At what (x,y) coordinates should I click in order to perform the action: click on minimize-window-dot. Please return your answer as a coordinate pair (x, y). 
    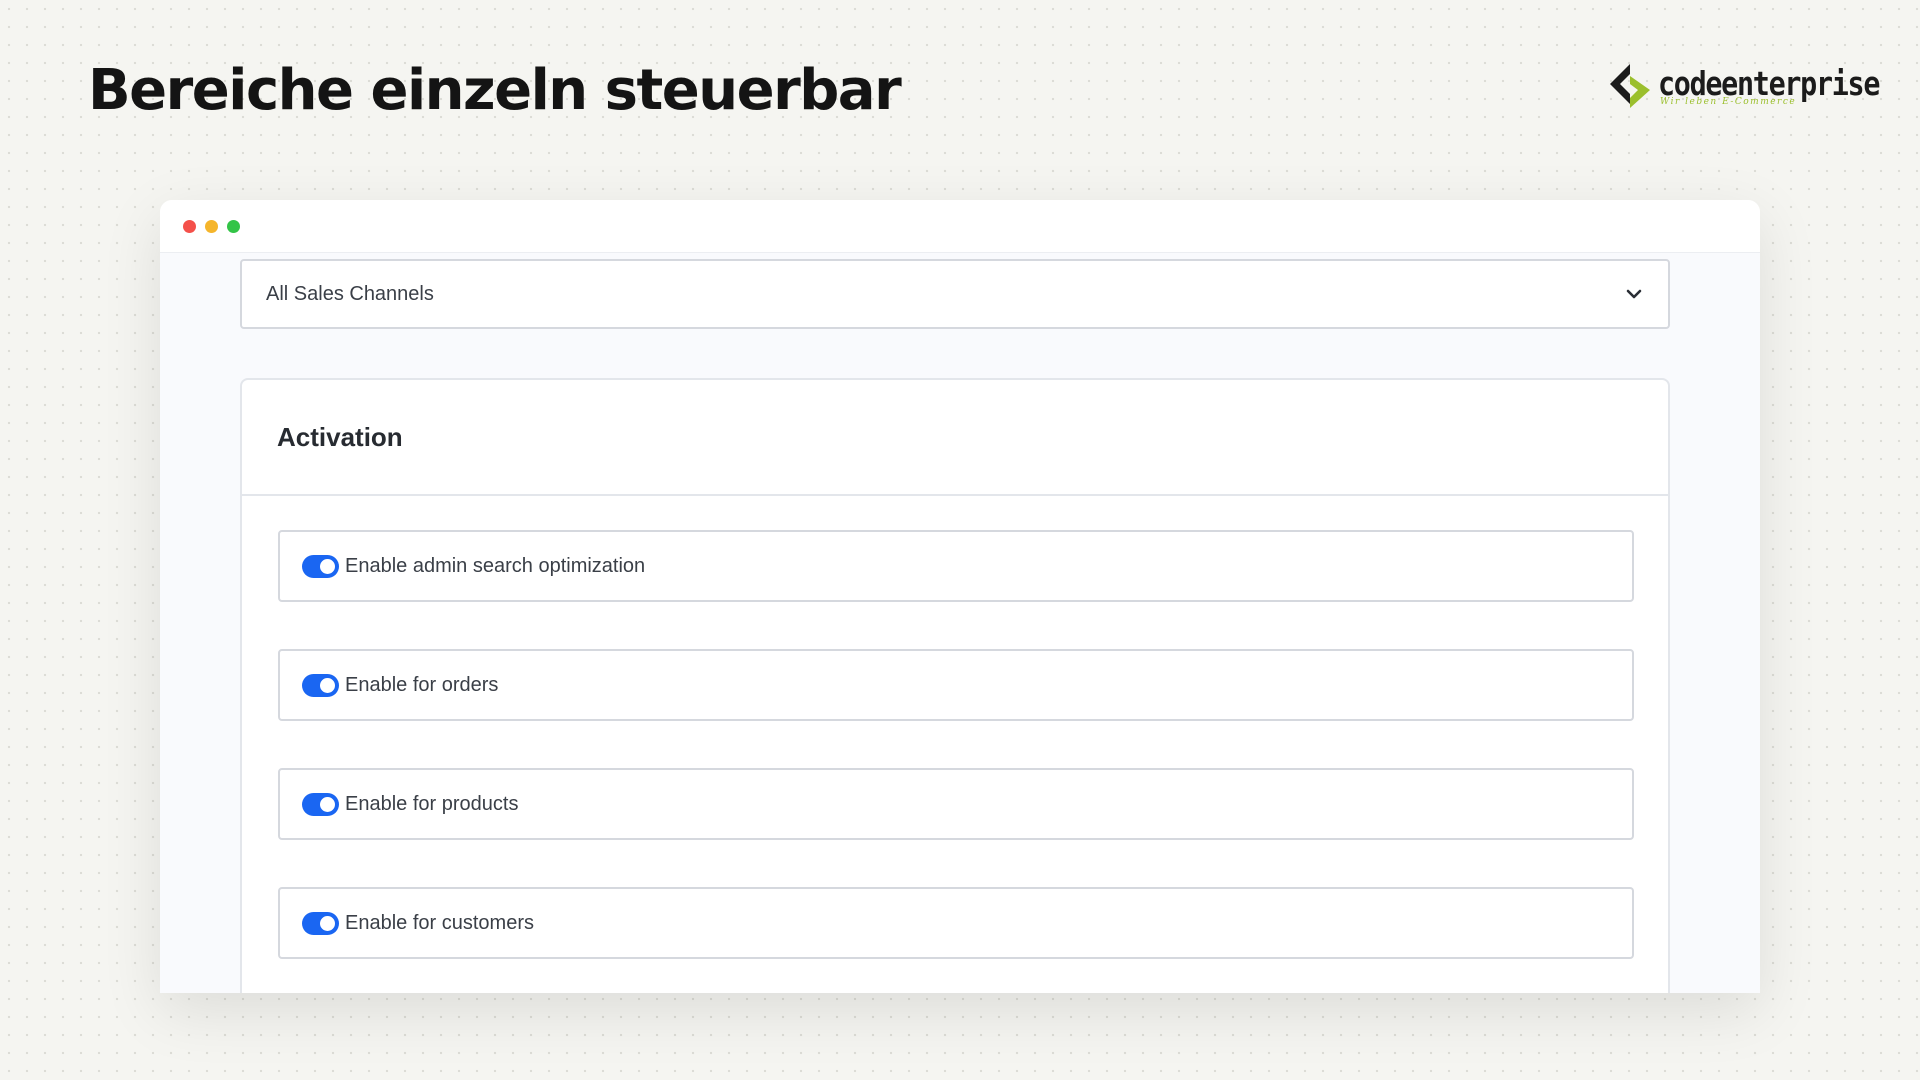
    Looking at the image, I should click on (211, 226).